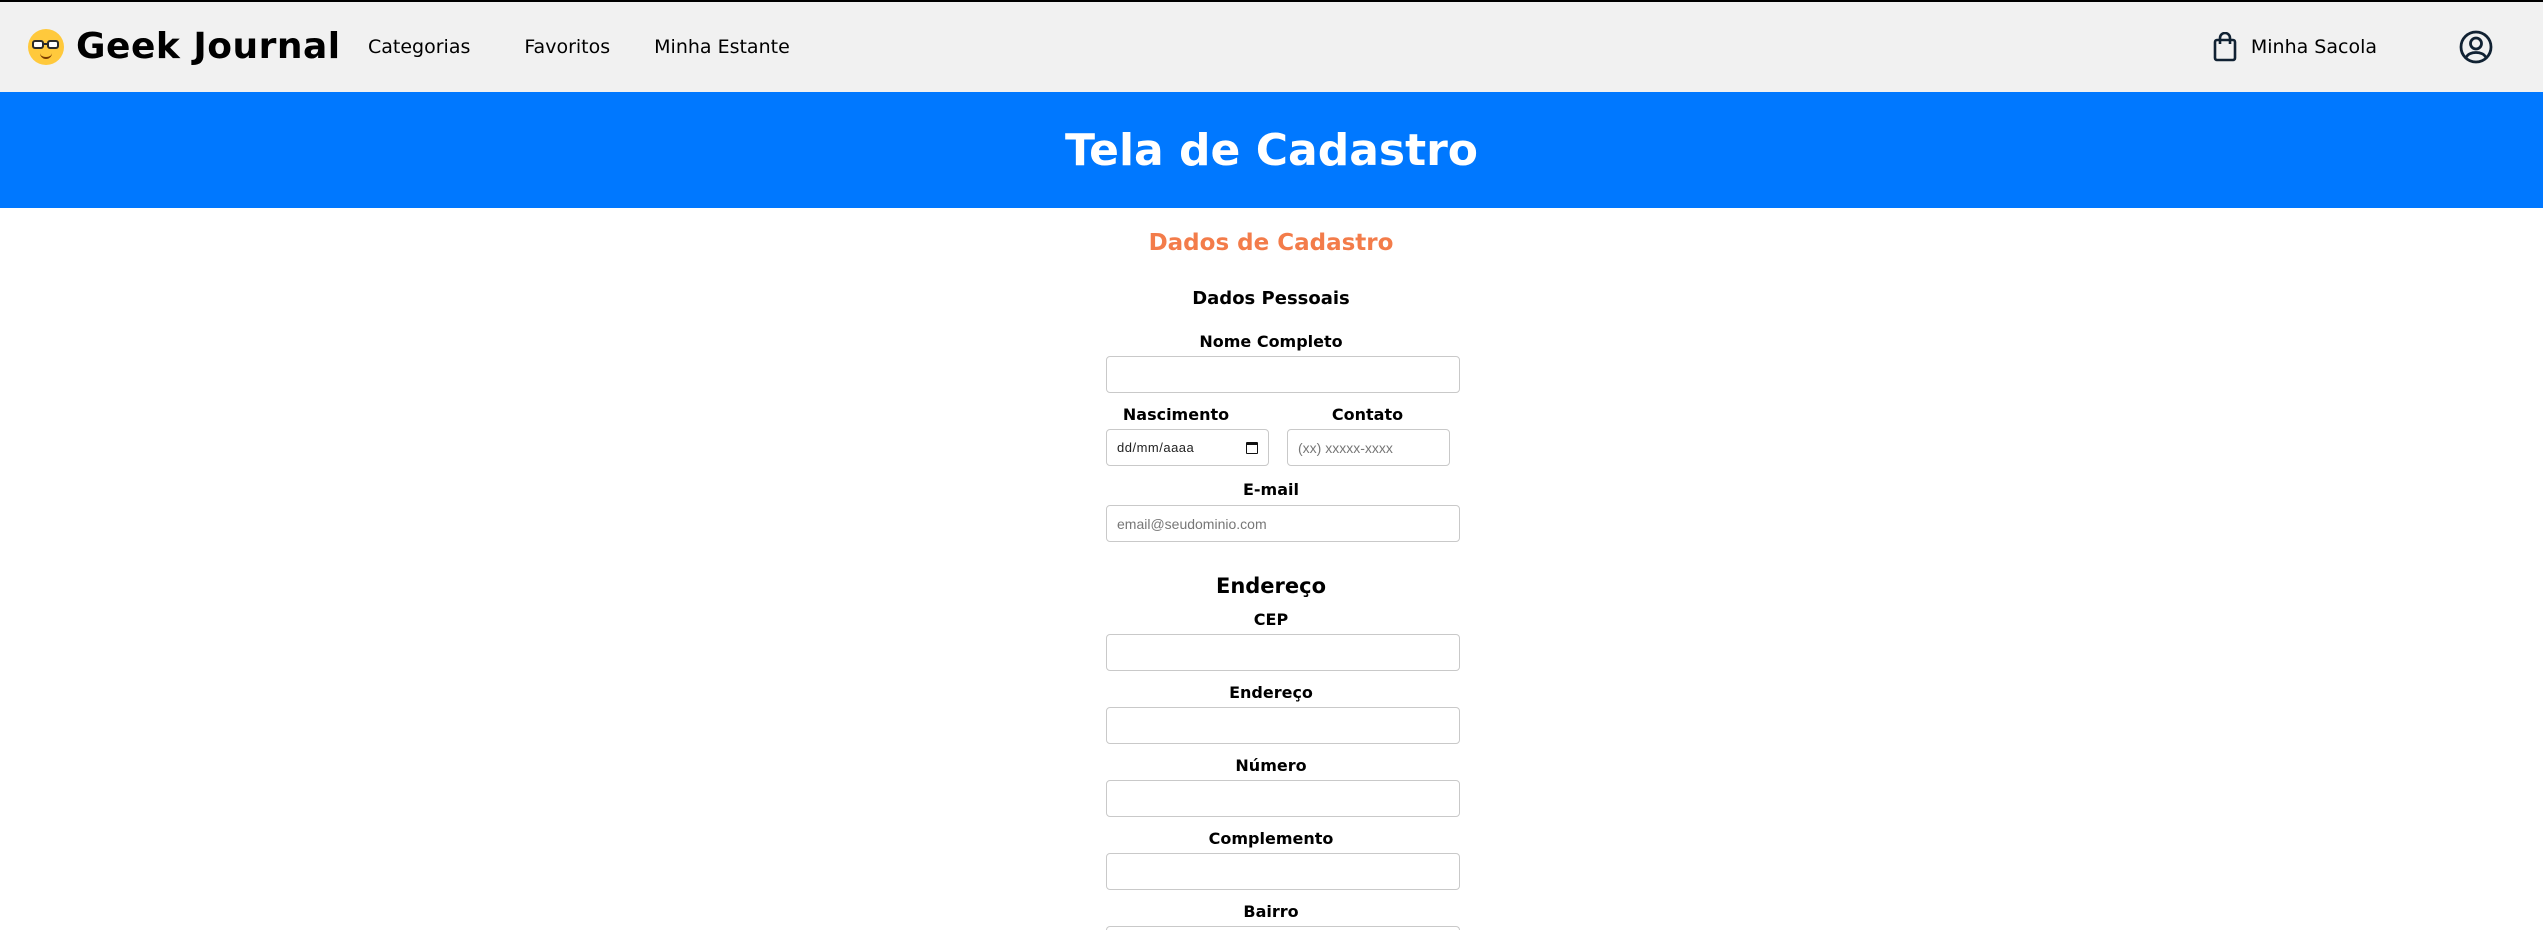 The height and width of the screenshot is (930, 2543). Describe the element at coordinates (419, 47) in the screenshot. I see `nav-categorias: Categorias` at that location.